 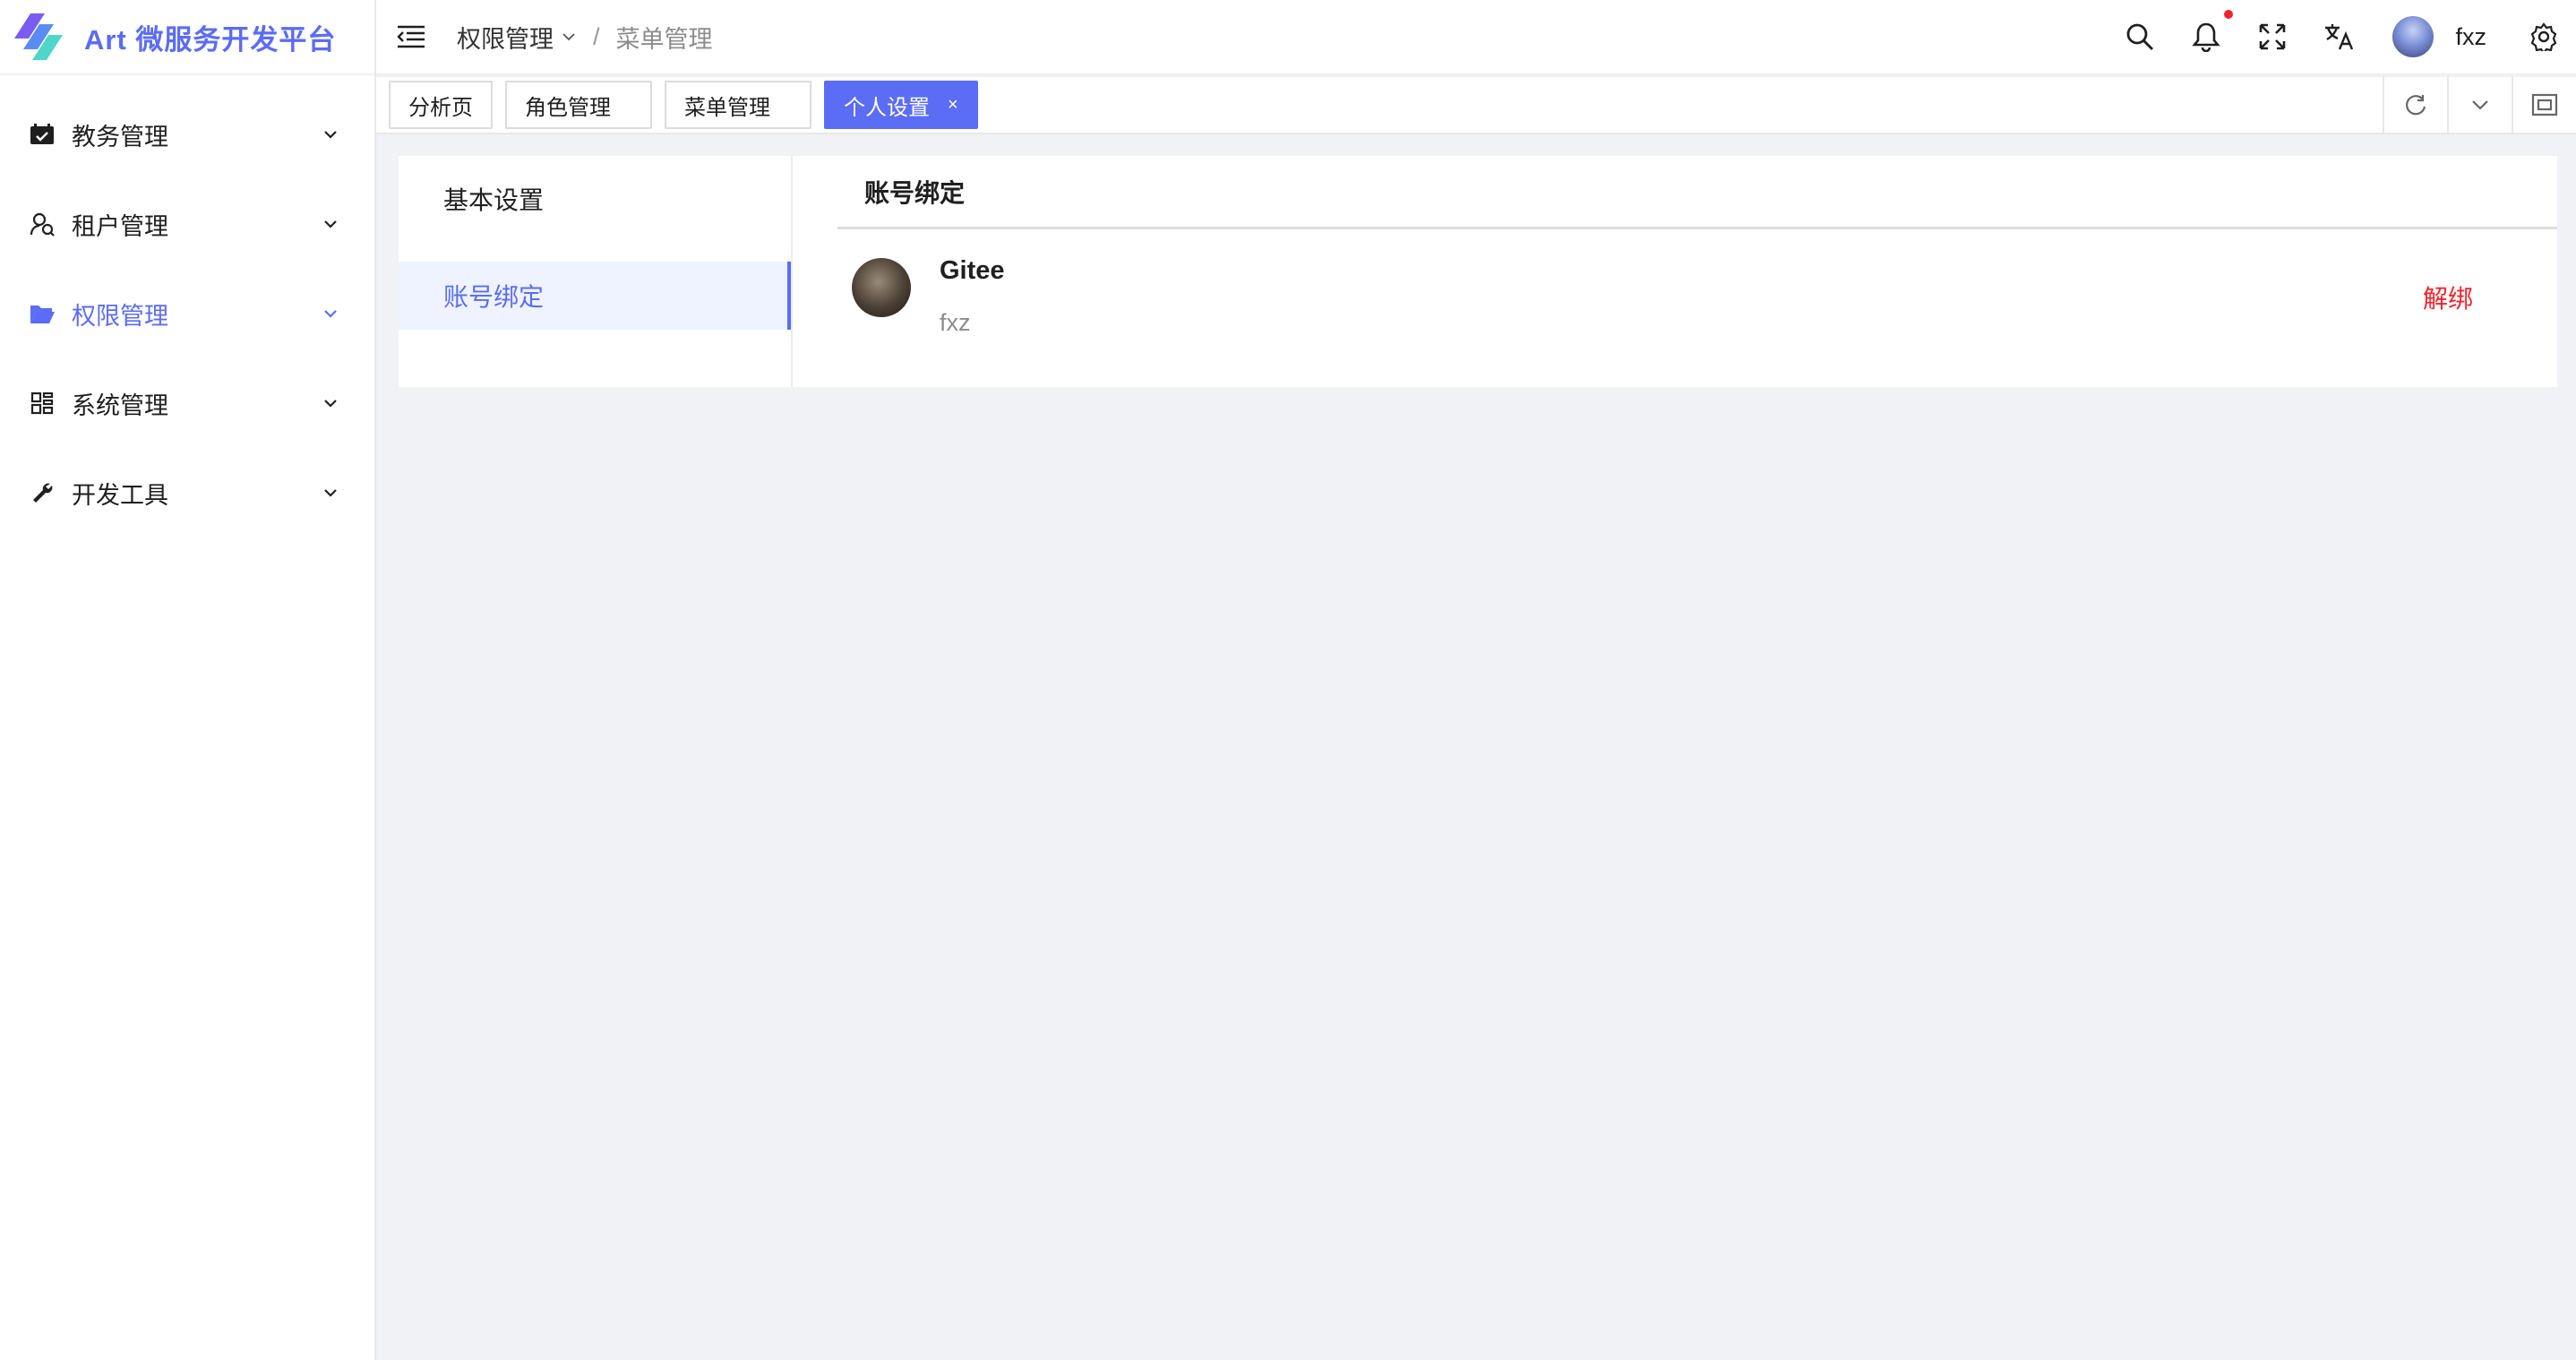 What do you see at coordinates (120, 405) in the screenshot?
I see `sidebar-item-label: 系统管理` at bounding box center [120, 405].